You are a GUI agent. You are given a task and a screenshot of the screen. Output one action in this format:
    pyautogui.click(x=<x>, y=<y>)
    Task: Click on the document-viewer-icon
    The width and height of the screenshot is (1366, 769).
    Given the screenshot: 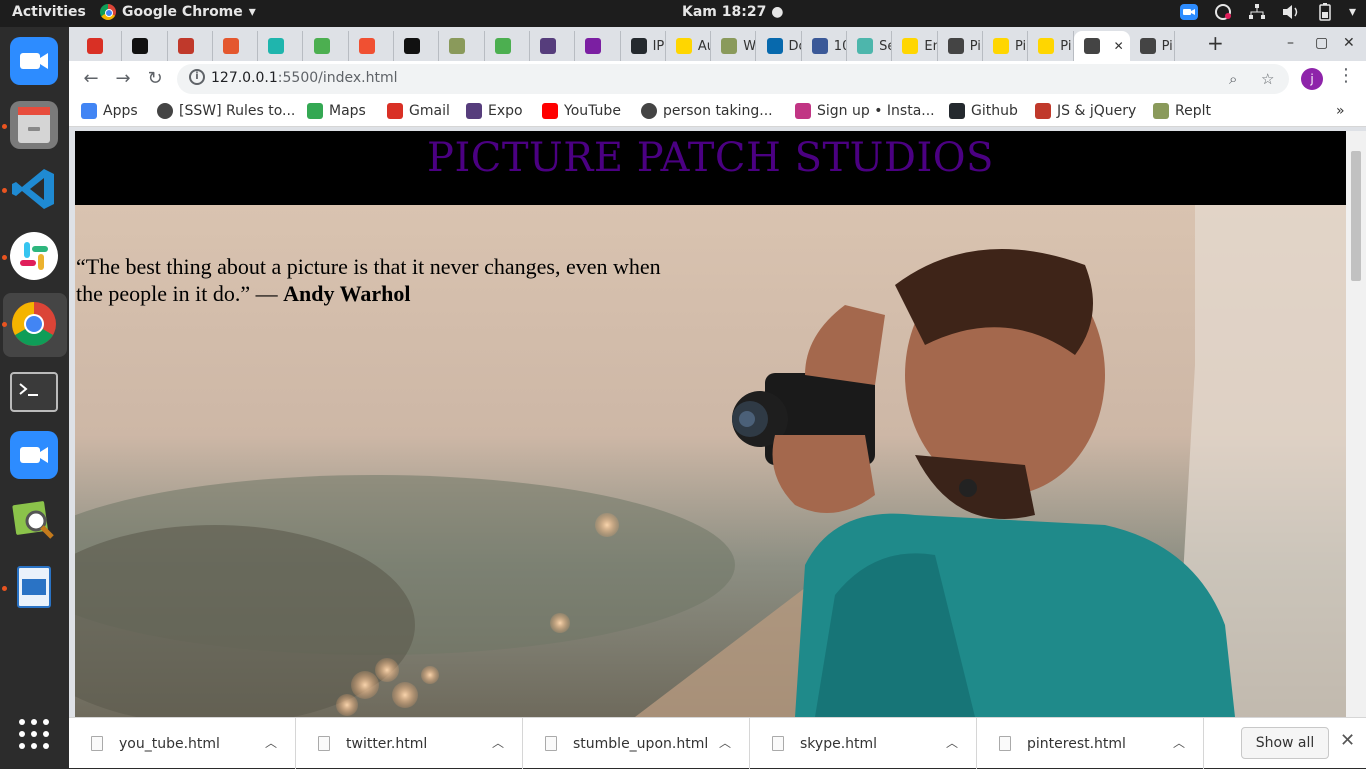 What is the action you would take?
    pyautogui.click(x=34, y=587)
    